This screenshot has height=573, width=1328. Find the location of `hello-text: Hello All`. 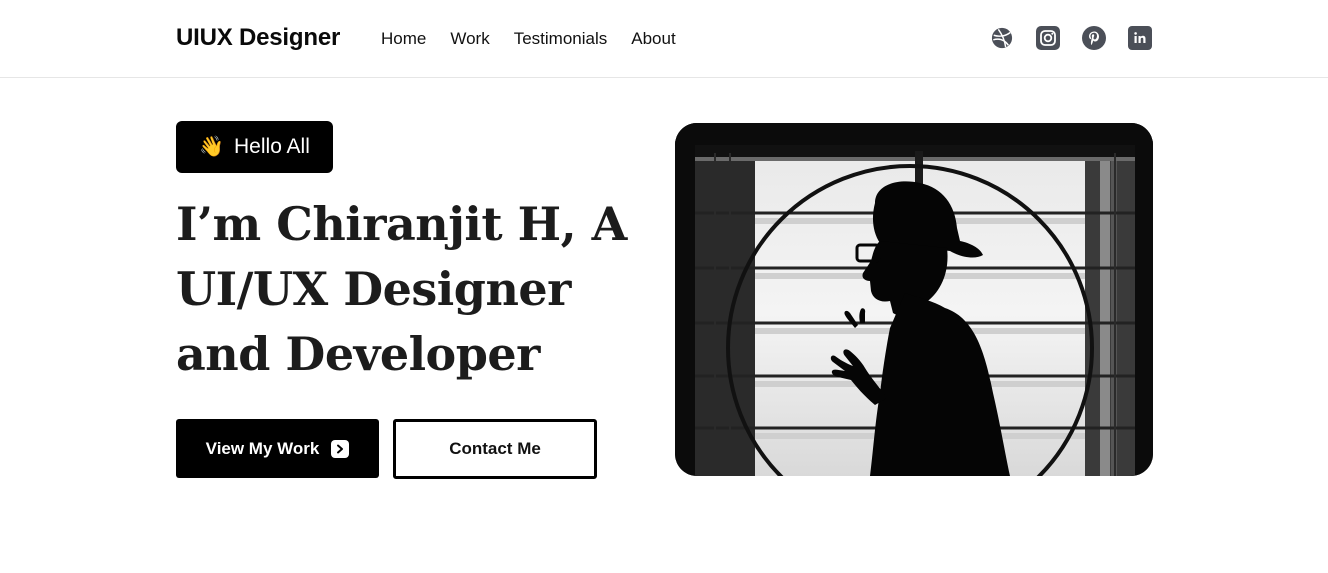

hello-text: Hello All is located at coordinates (272, 146).